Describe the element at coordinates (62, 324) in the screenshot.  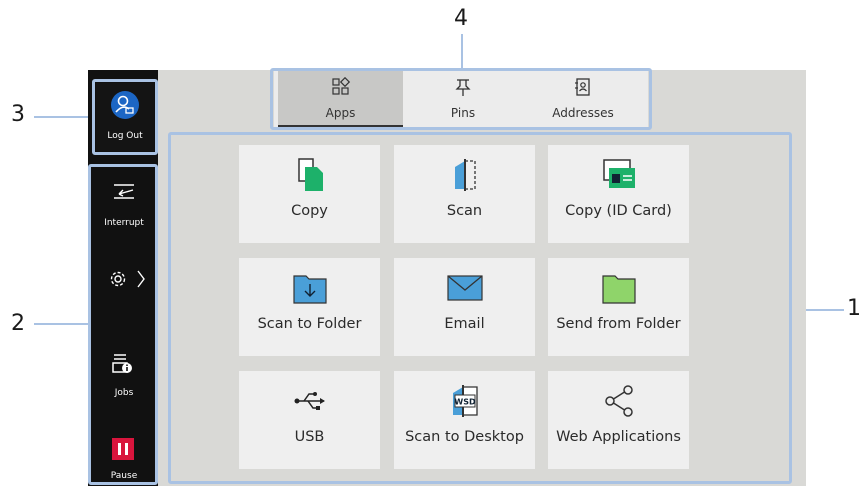
I see `callout-2-line` at that location.